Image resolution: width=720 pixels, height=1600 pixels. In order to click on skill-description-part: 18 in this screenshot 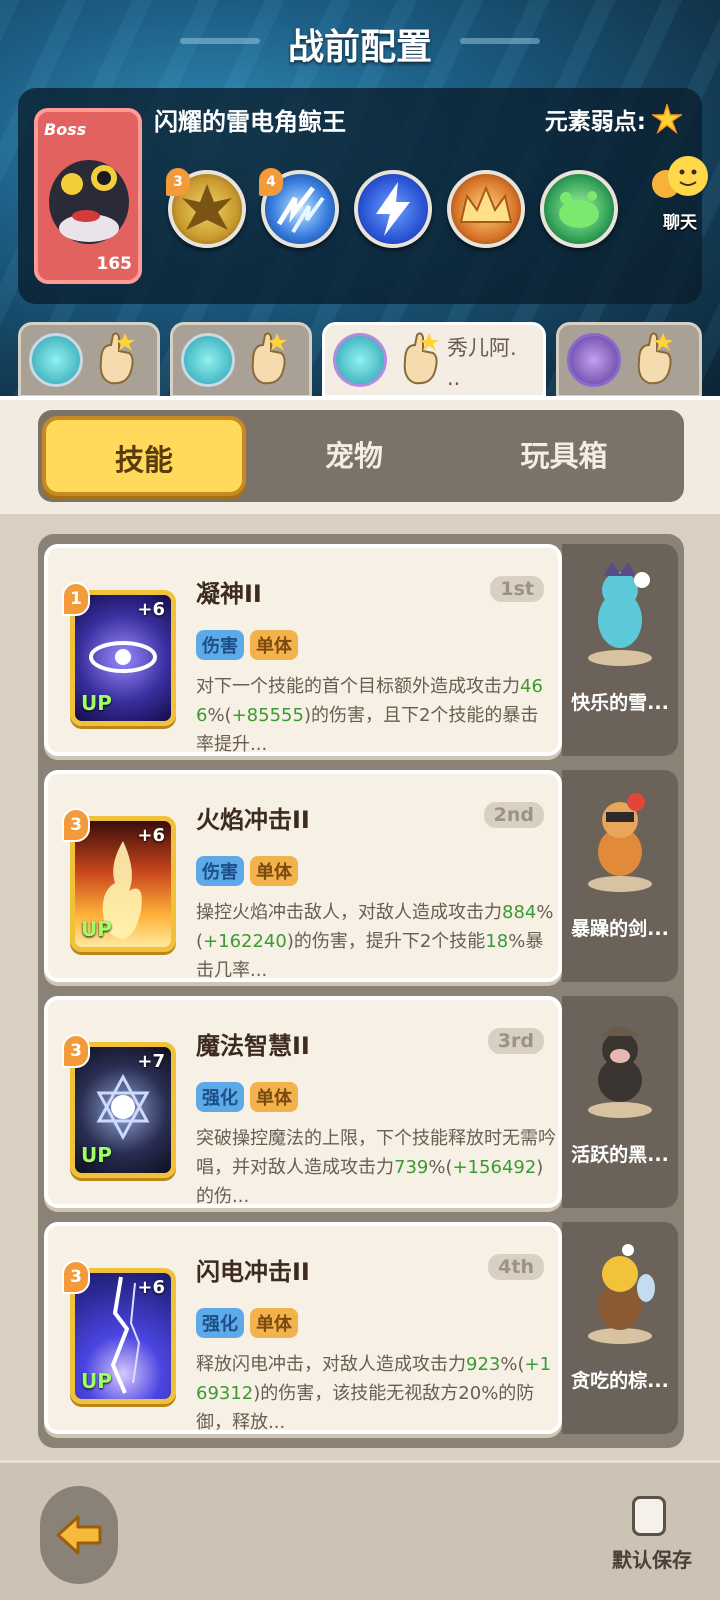, I will do `click(497, 941)`.